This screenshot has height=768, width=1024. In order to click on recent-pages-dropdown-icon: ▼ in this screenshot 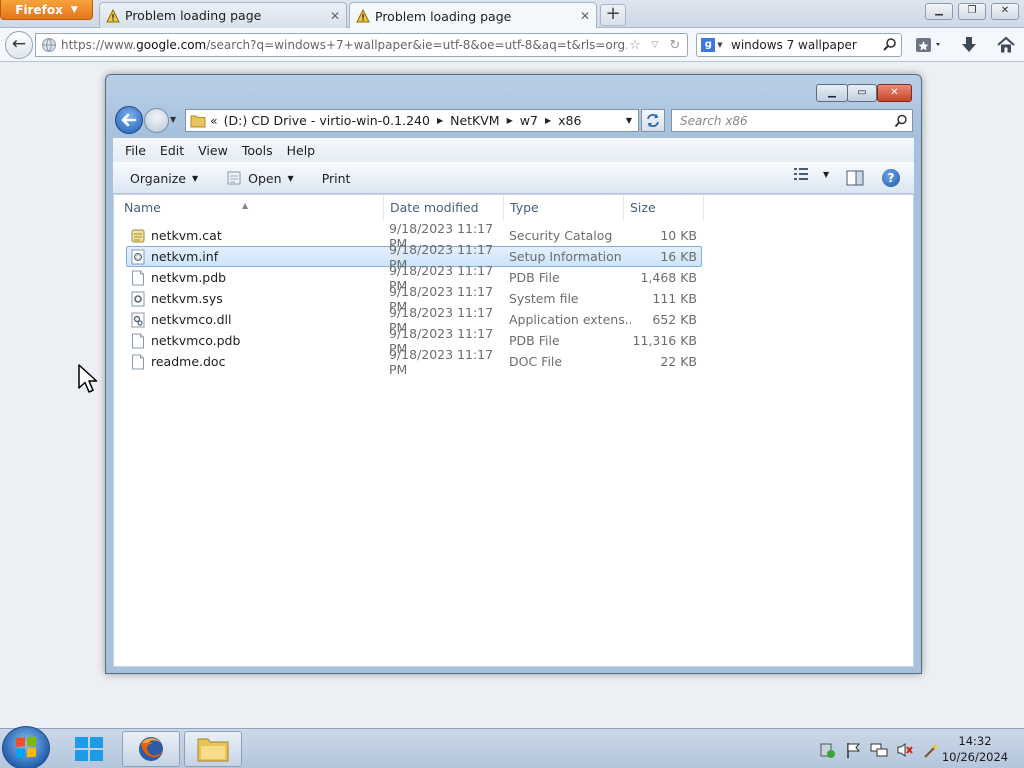, I will do `click(173, 119)`.